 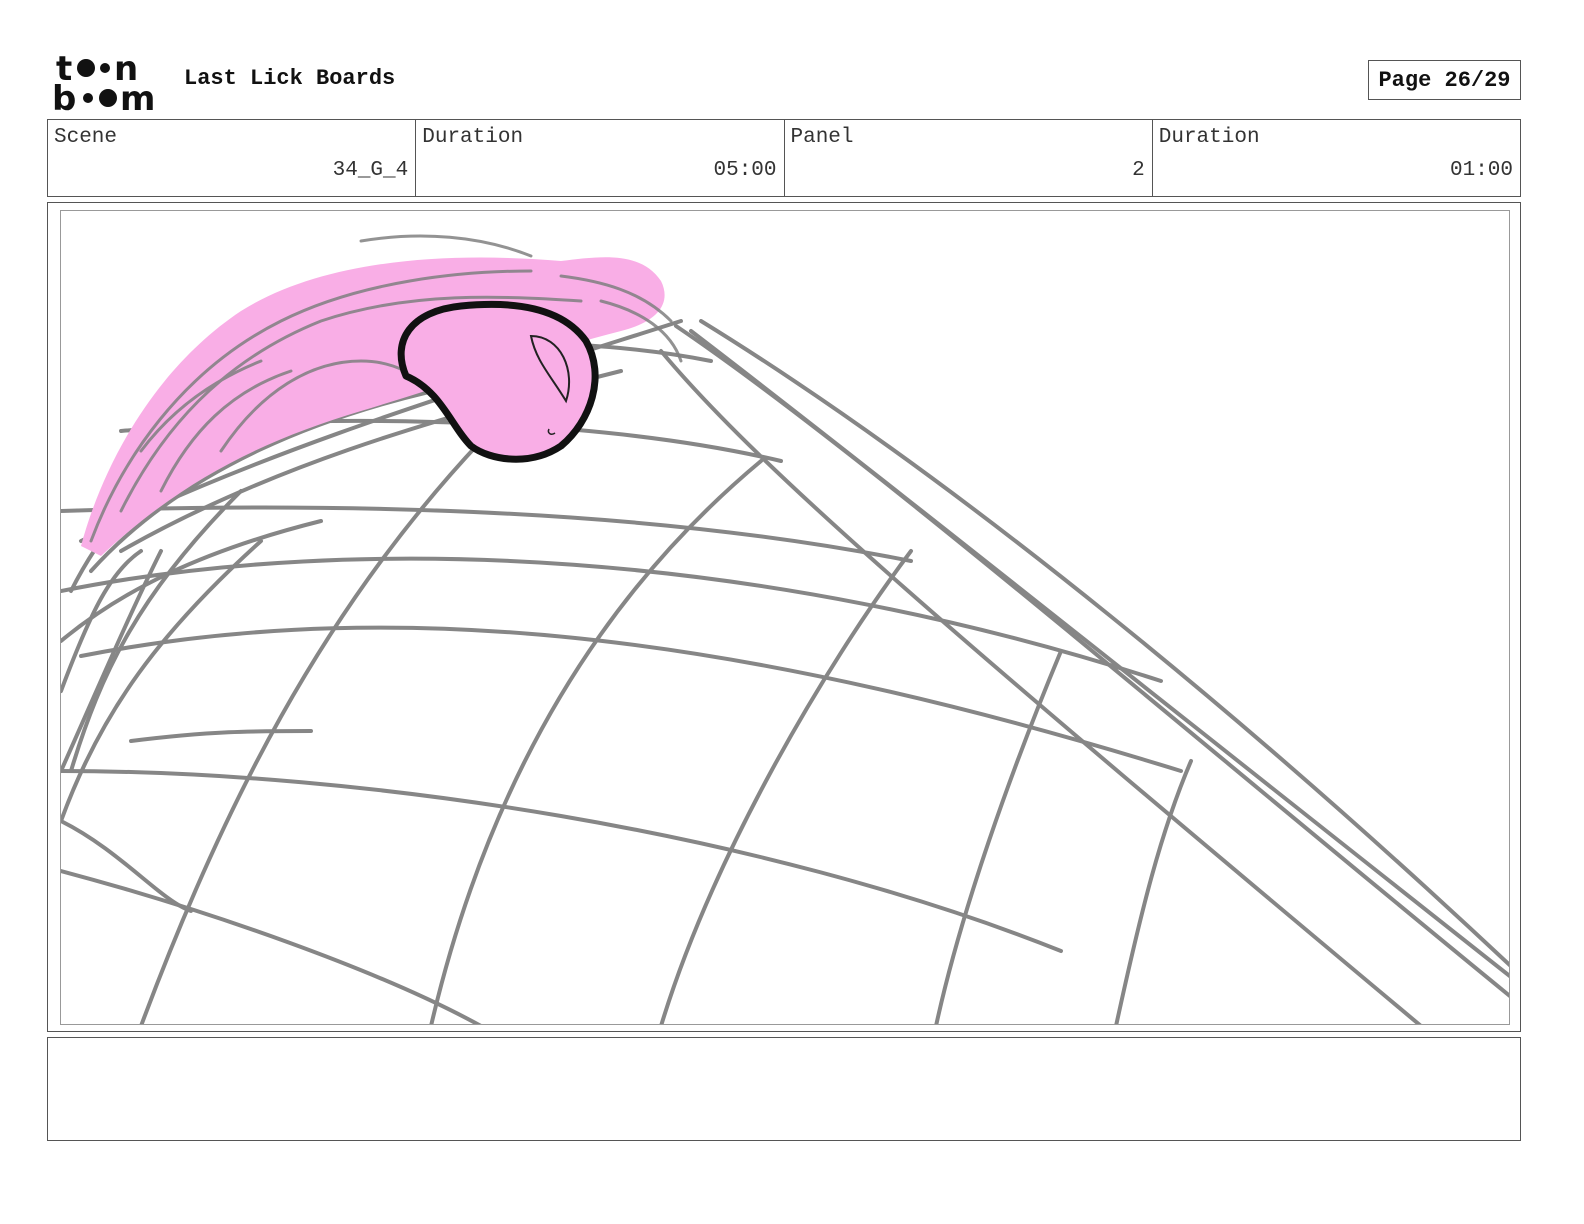 I want to click on scene-duration-label: Duration, so click(x=473, y=137).